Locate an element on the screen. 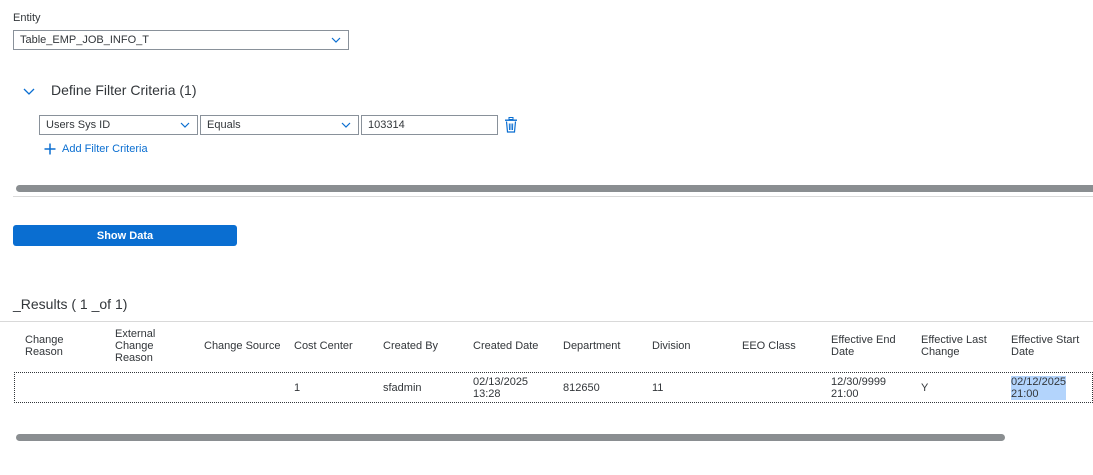  column-header-department: Department is located at coordinates (596, 346).